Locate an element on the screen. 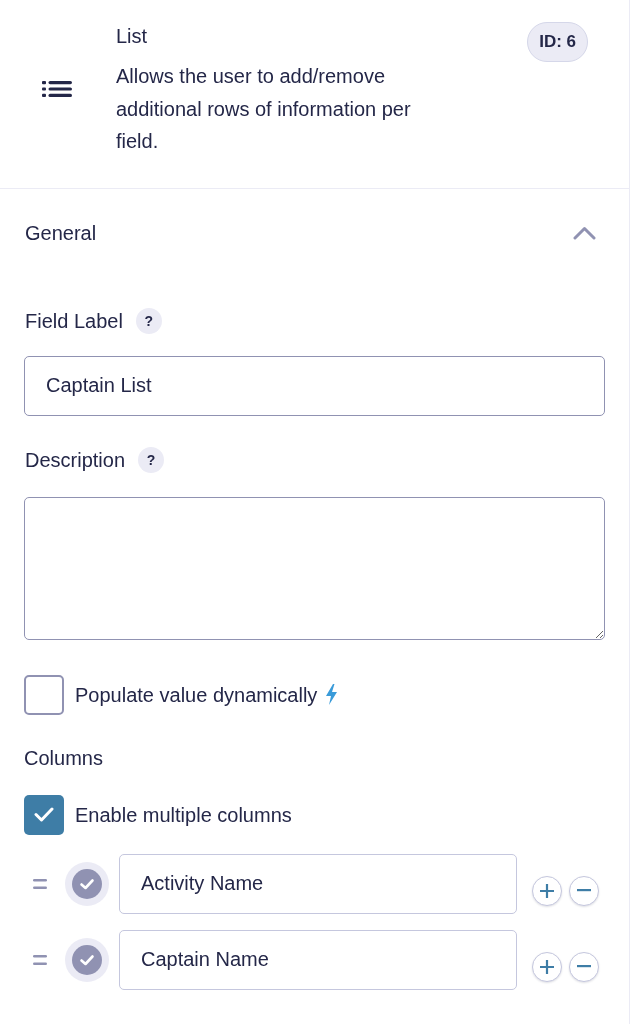 The height and width of the screenshot is (1024, 630). text-input-field: Captain List is located at coordinates (314, 385).